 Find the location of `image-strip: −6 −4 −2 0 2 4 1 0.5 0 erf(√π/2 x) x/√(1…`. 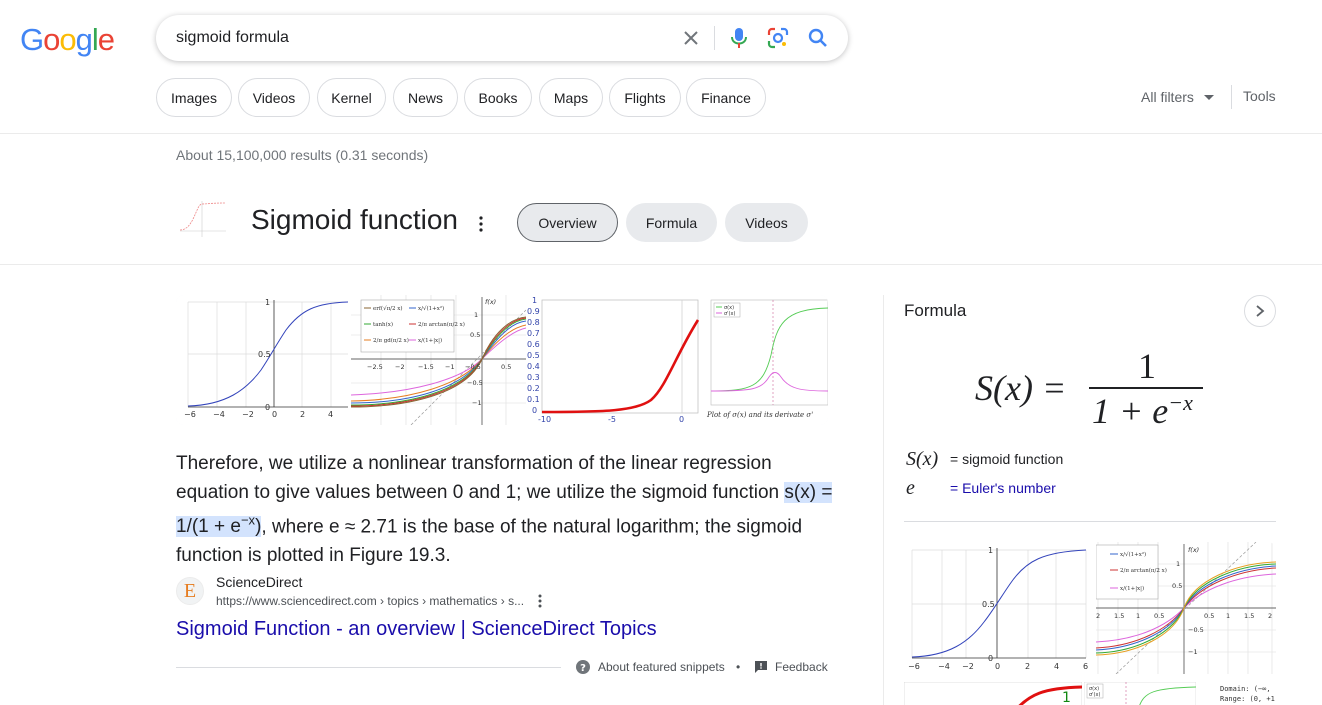

image-strip: −6 −4 −2 0 2 4 1 0.5 0 erf(√π/2 x) x/√(1… is located at coordinates (502, 360).